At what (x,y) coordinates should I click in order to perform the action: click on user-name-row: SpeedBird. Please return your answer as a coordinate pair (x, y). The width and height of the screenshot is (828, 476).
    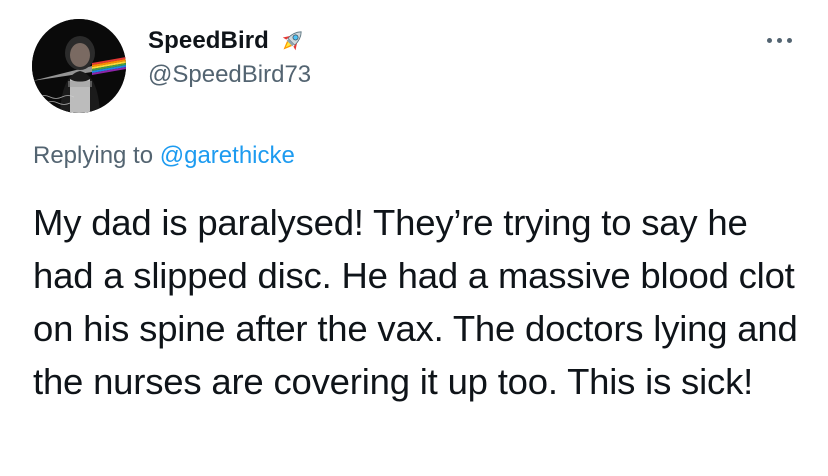
    Looking at the image, I should click on (227, 41).